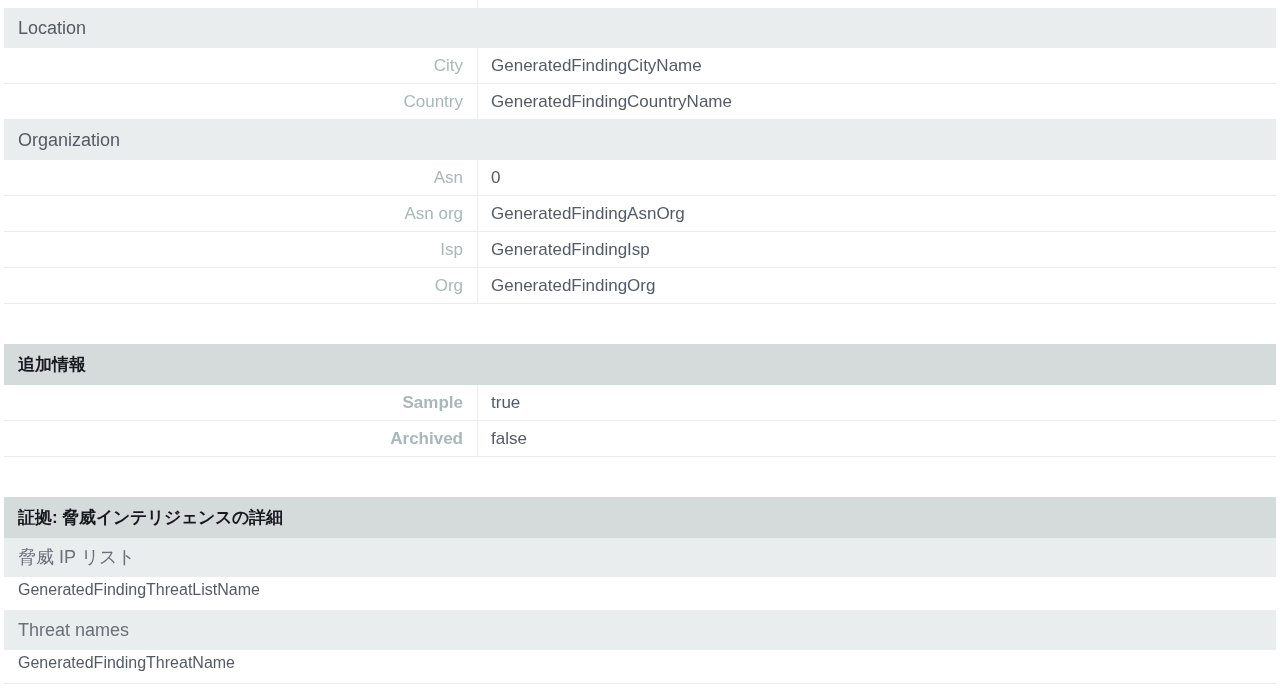 Image resolution: width=1280 pixels, height=688 pixels. What do you see at coordinates (448, 285) in the screenshot?
I see `field-label: Org` at bounding box center [448, 285].